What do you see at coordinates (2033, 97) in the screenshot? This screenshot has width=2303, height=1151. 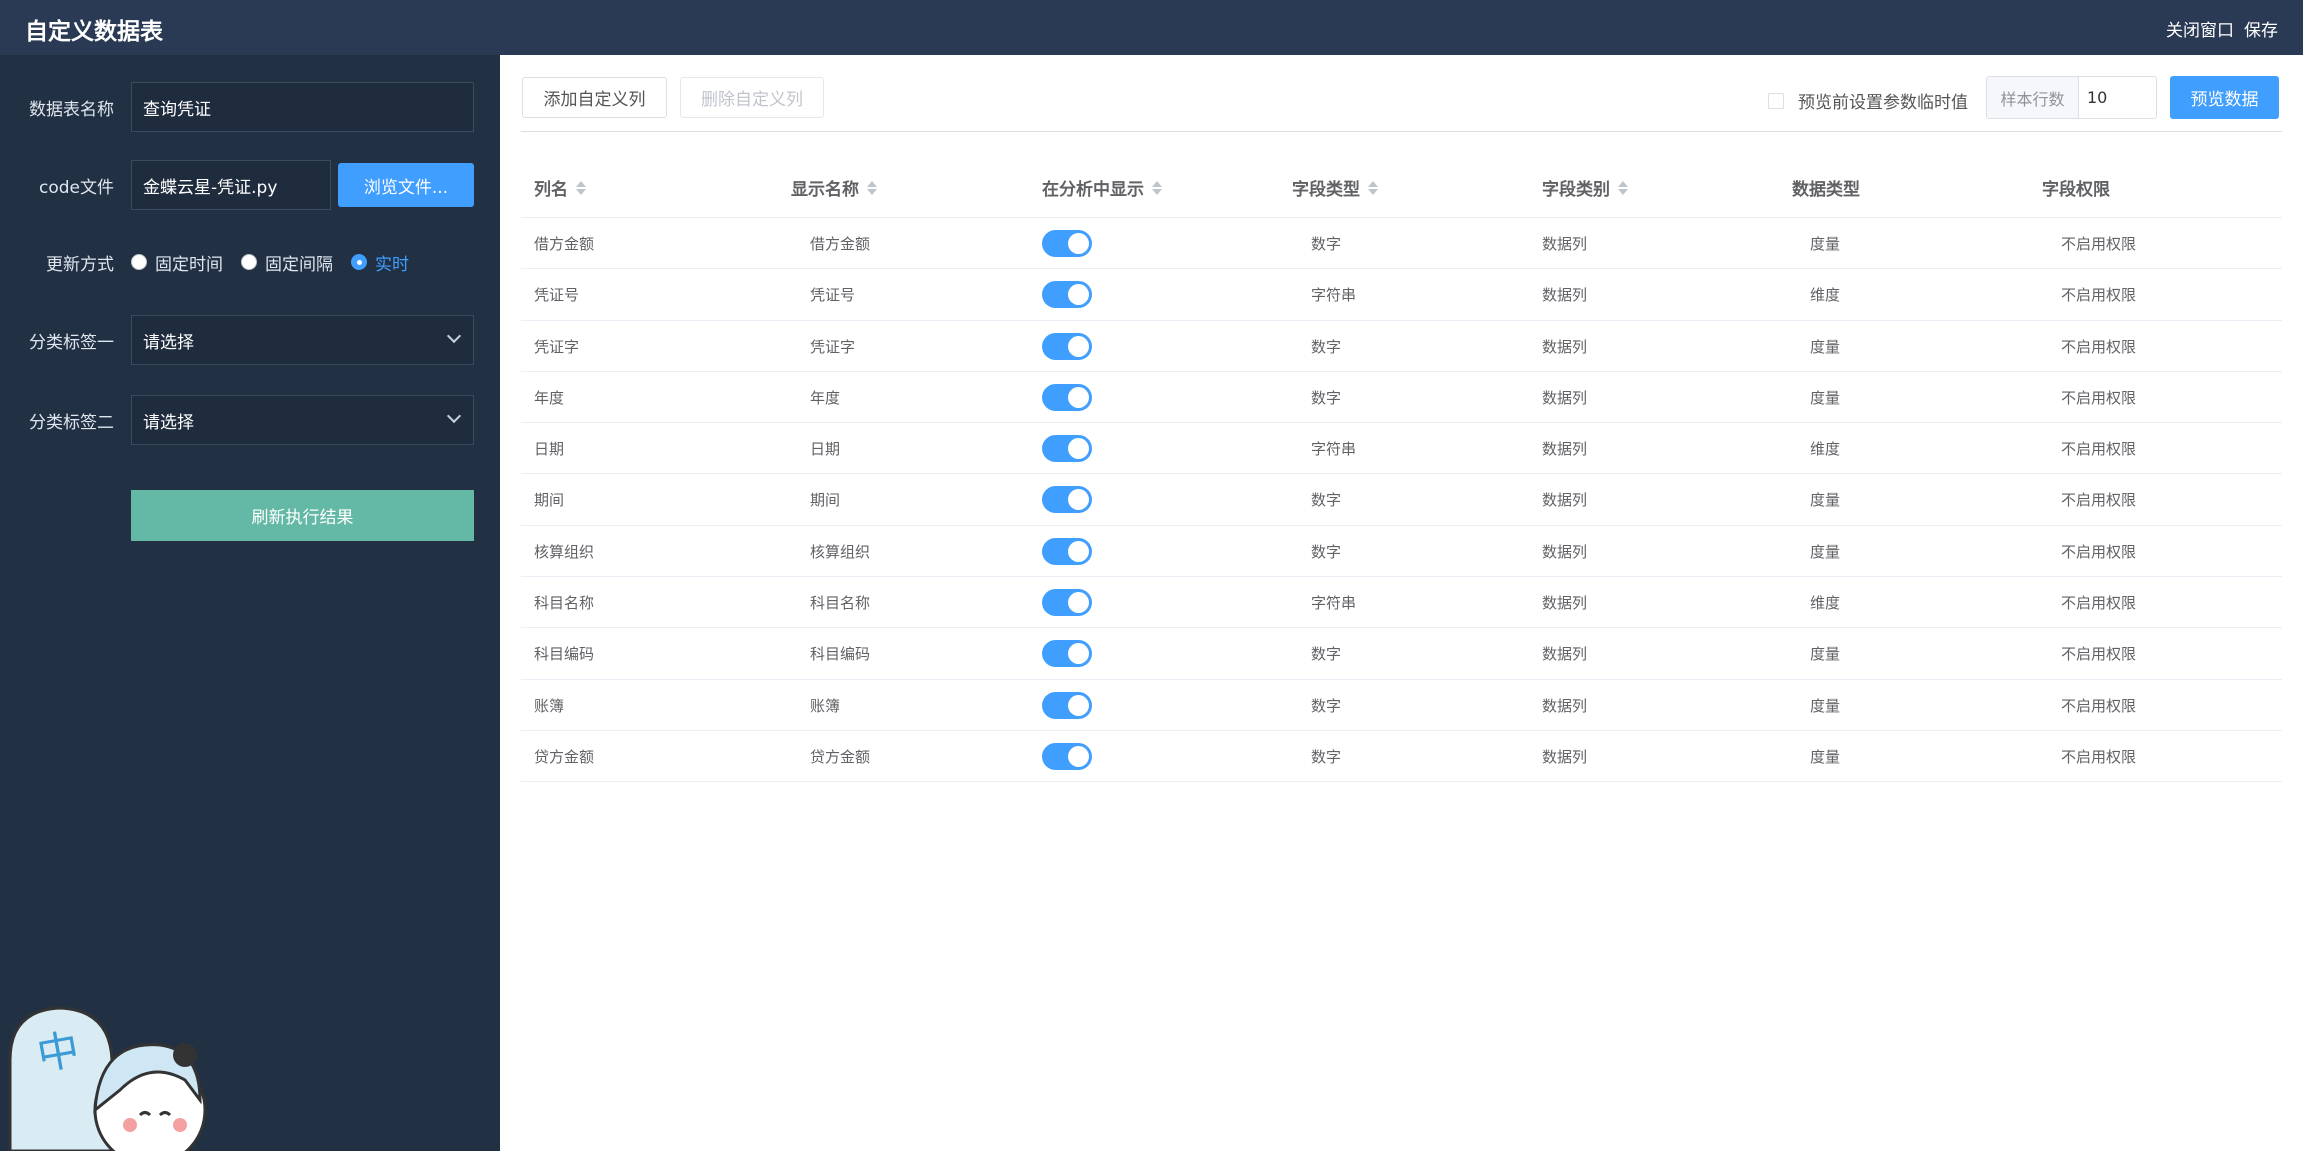 I see `sample-rows-label: 样本行数` at bounding box center [2033, 97].